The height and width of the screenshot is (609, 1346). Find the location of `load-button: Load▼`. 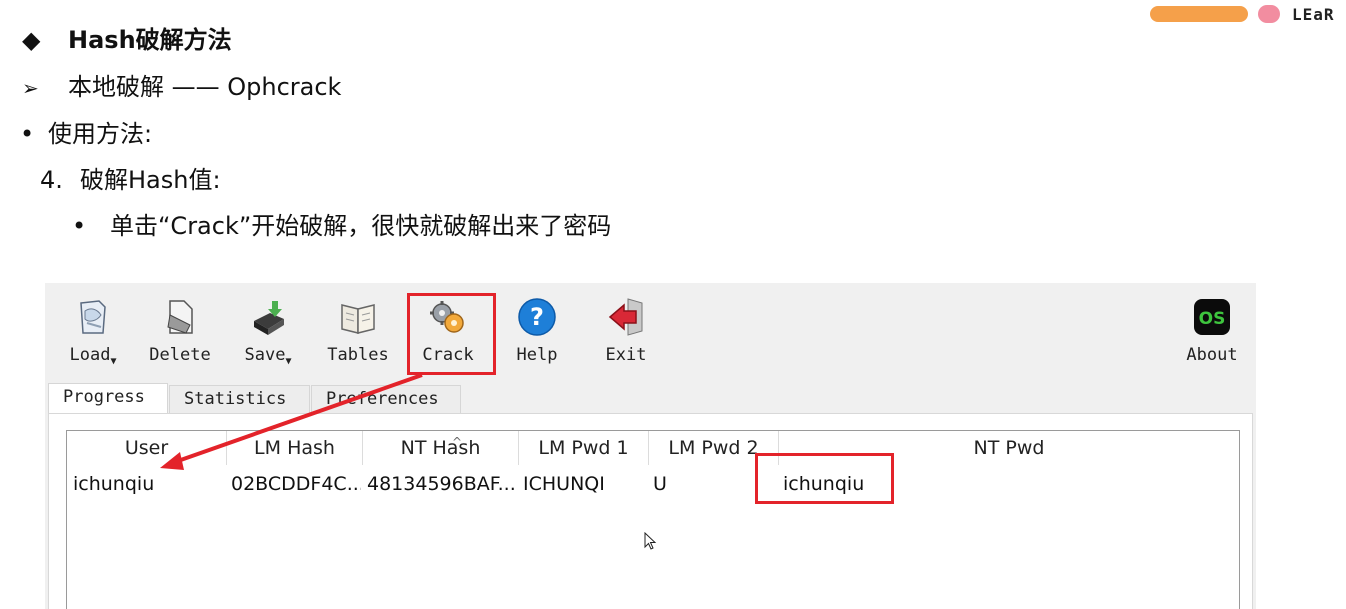

load-button: Load▼ is located at coordinates (93, 338).